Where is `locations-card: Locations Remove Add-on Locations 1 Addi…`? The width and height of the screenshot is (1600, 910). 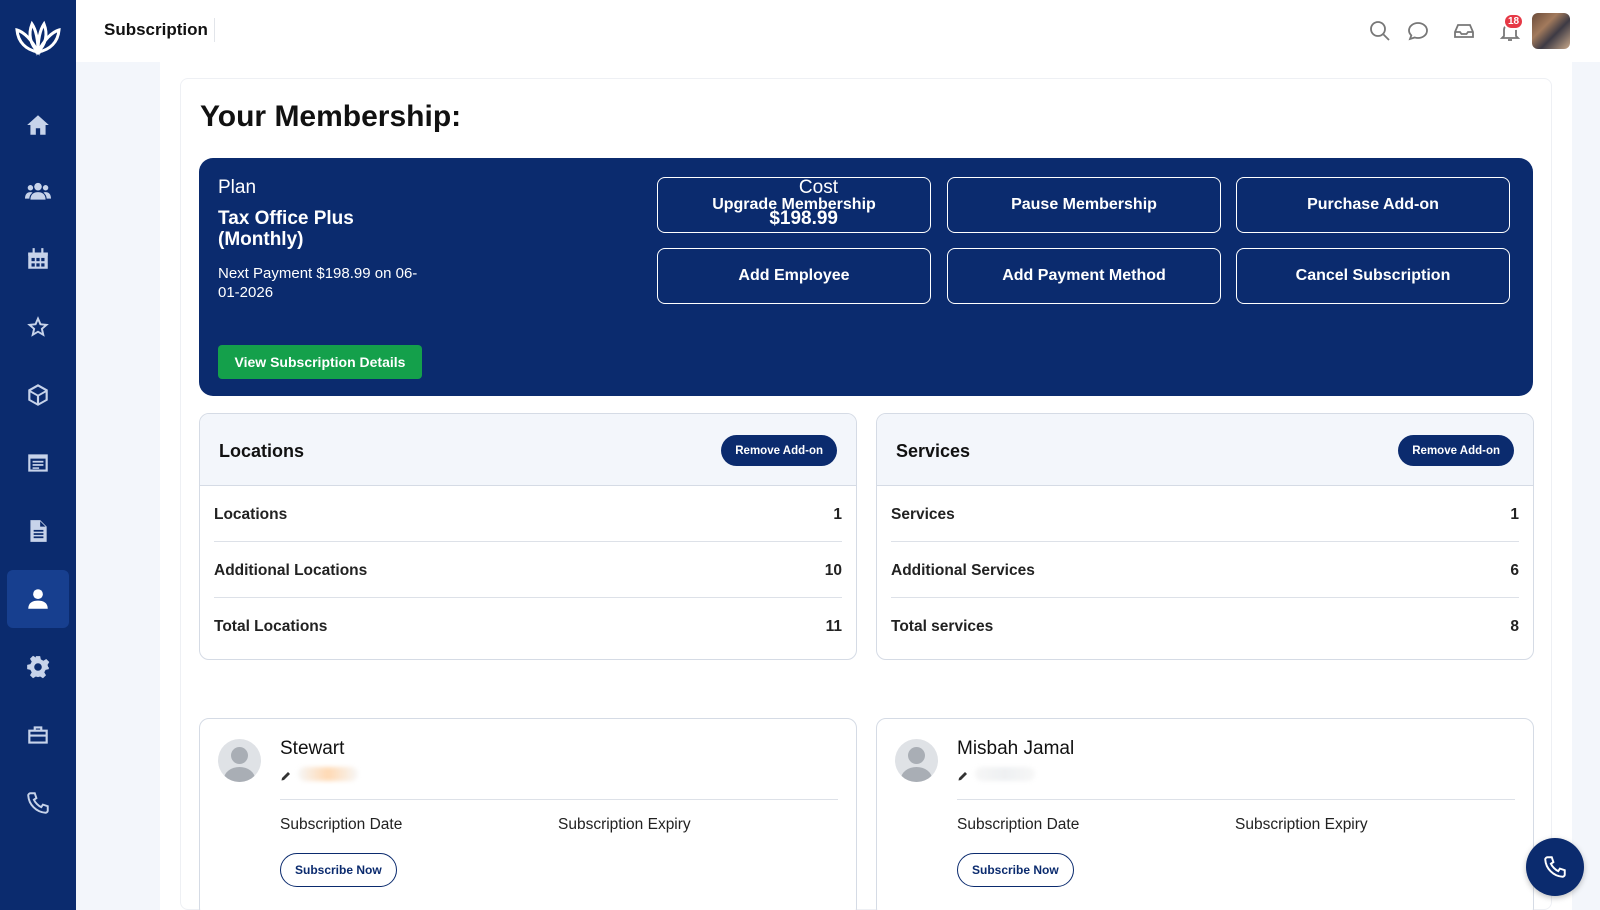 locations-card: Locations Remove Add-on Locations 1 Addi… is located at coordinates (528, 536).